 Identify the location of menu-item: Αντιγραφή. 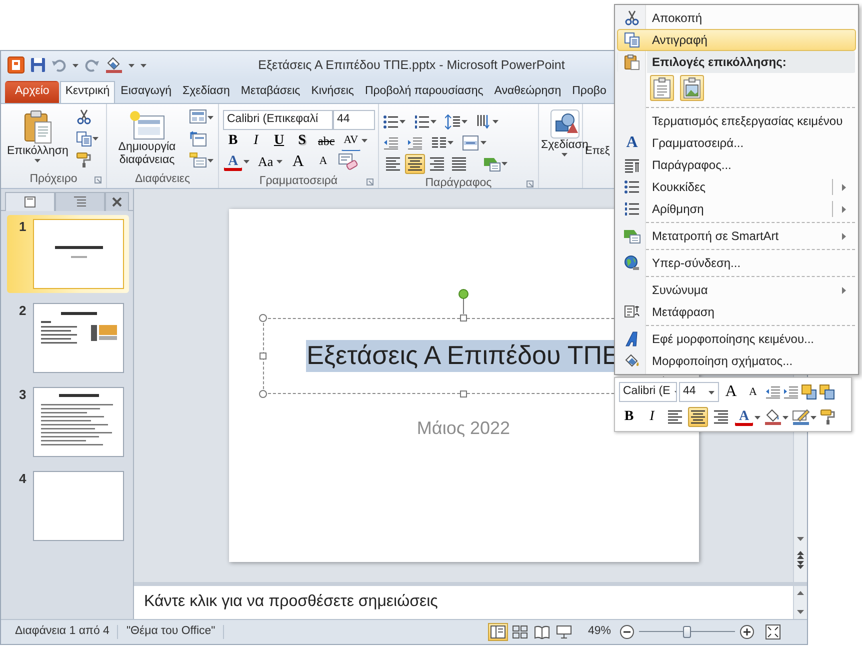
(736, 40).